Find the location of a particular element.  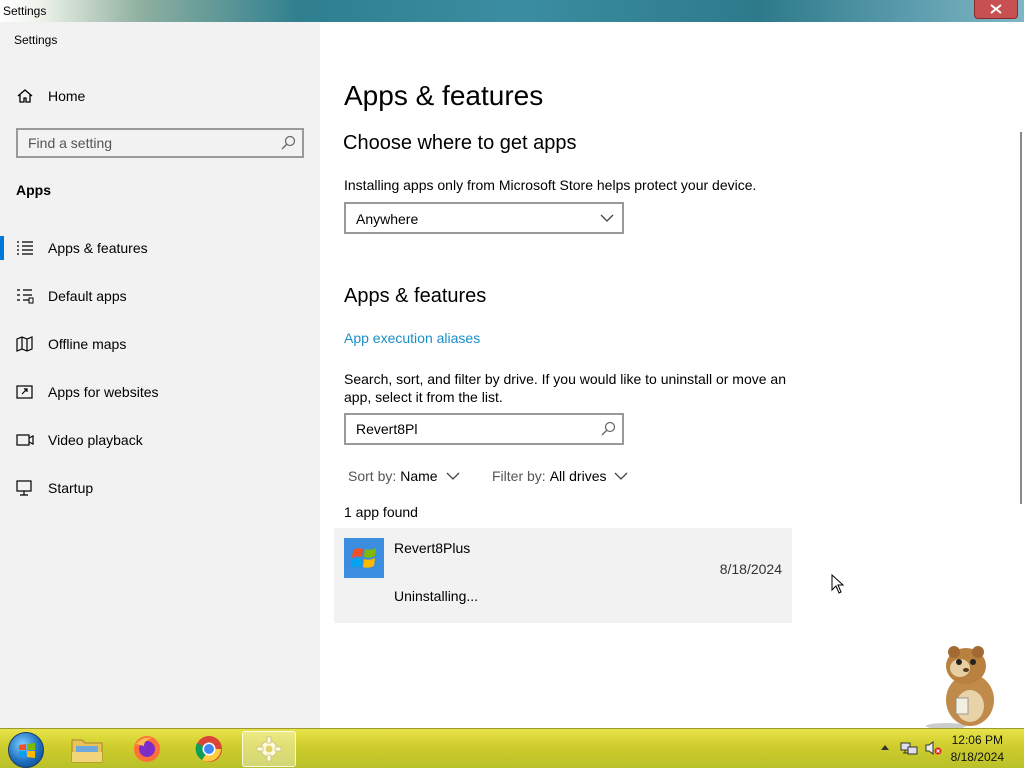

sort-by-label: Sort by: is located at coordinates (372, 476).